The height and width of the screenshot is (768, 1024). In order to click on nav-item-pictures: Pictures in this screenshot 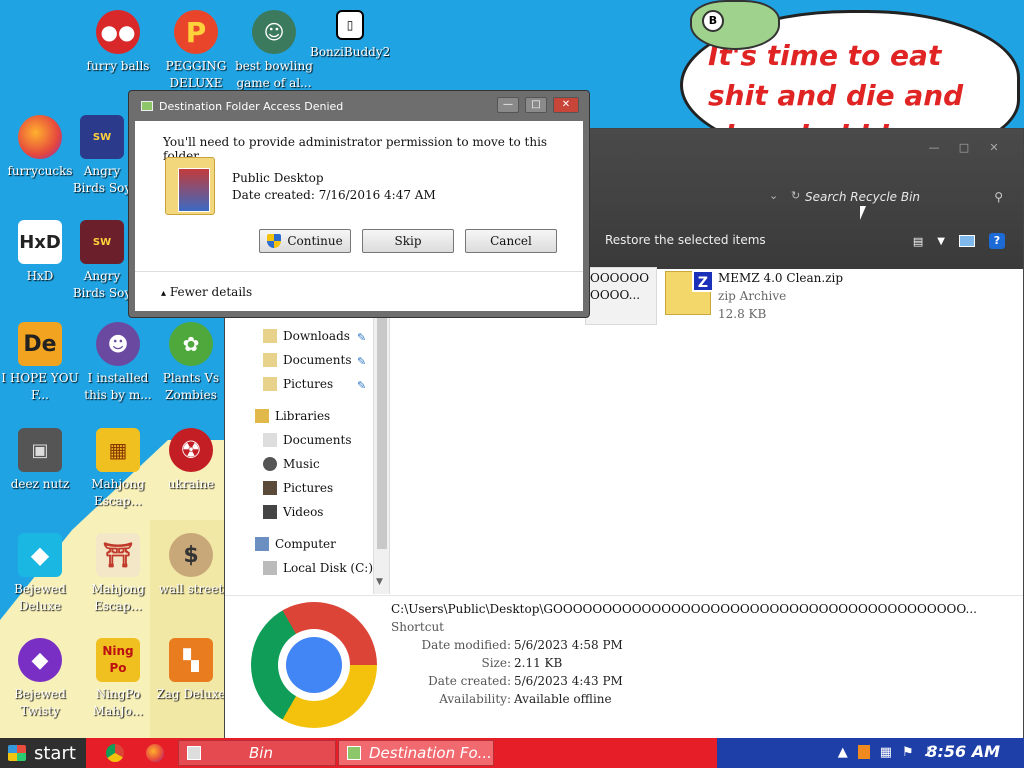, I will do `click(298, 384)`.